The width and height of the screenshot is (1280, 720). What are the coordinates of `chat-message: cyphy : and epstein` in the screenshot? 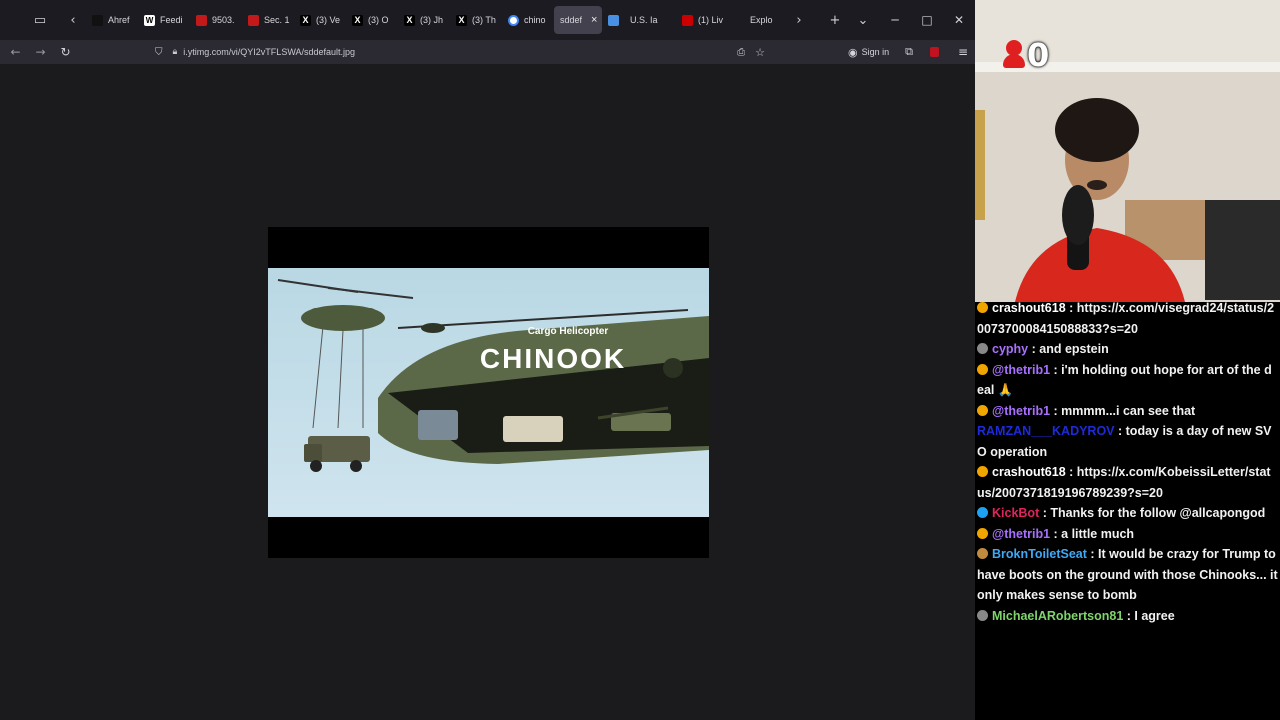 It's located at (1127, 349).